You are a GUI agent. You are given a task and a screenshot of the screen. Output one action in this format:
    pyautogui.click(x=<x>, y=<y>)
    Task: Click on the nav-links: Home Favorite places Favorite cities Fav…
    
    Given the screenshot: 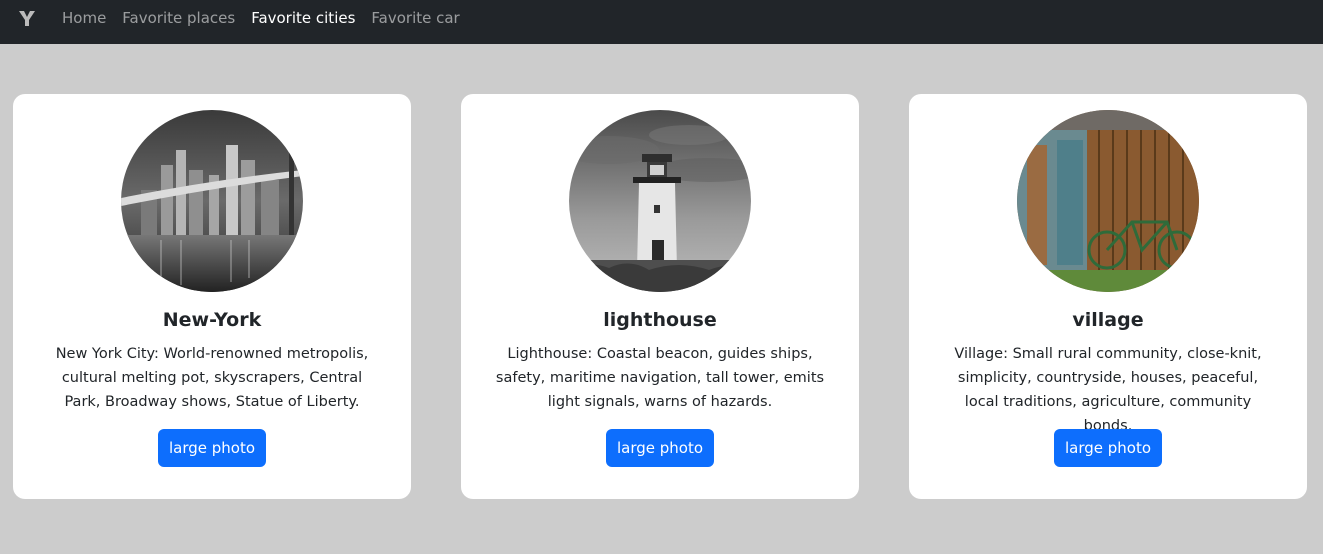 What is the action you would take?
    pyautogui.click(x=269, y=18)
    